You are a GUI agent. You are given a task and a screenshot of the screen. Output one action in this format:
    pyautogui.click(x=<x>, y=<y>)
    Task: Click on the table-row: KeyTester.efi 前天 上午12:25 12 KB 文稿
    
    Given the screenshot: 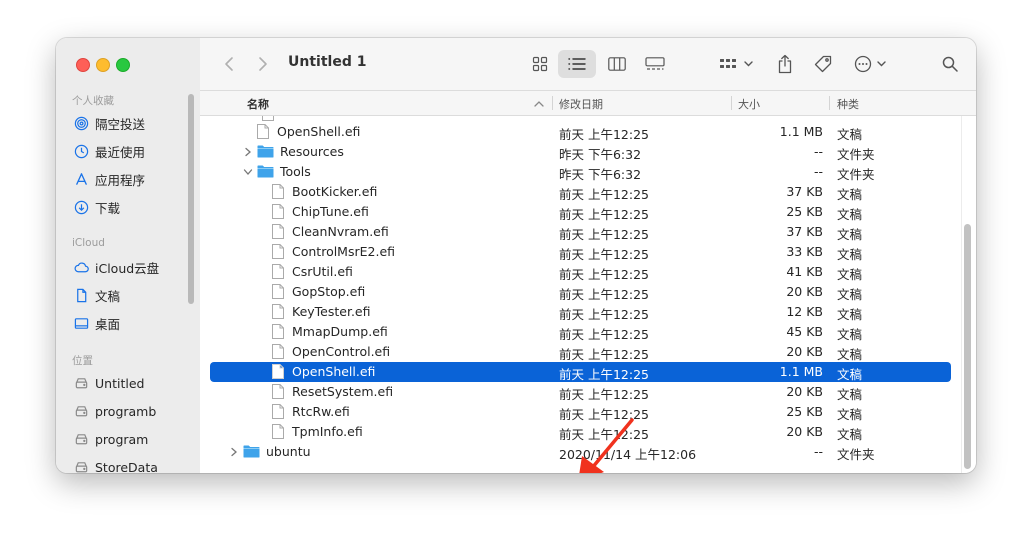 What is the action you would take?
    pyautogui.click(x=580, y=312)
    